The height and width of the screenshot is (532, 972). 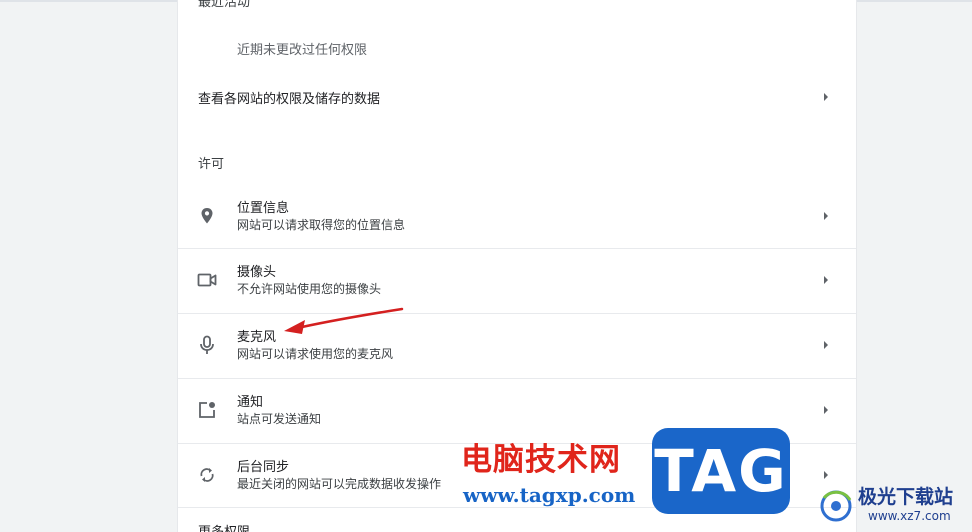 I want to click on microphone-icon, so click(x=207, y=345).